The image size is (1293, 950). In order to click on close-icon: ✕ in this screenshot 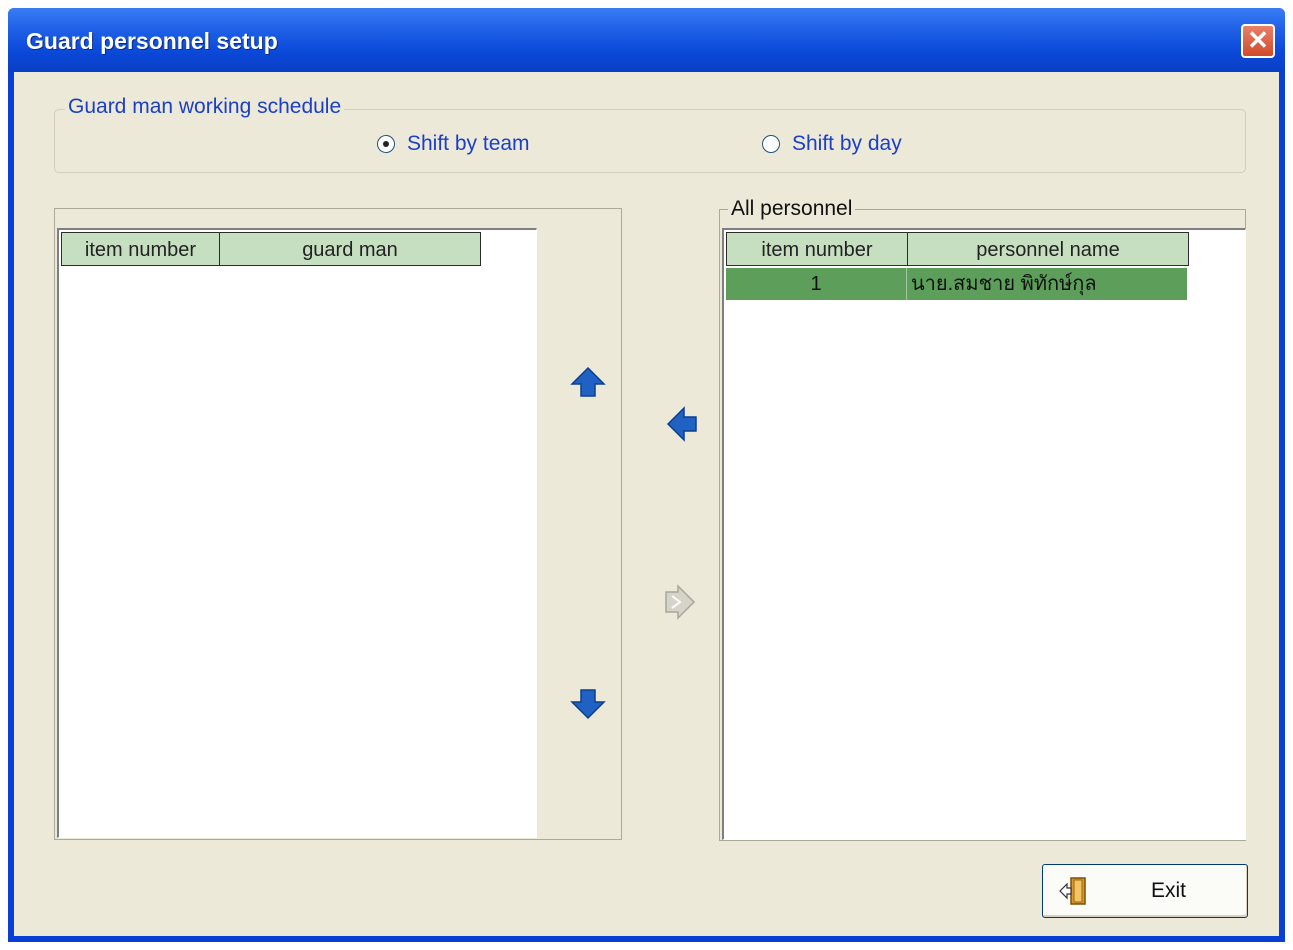, I will do `click(1258, 40)`.